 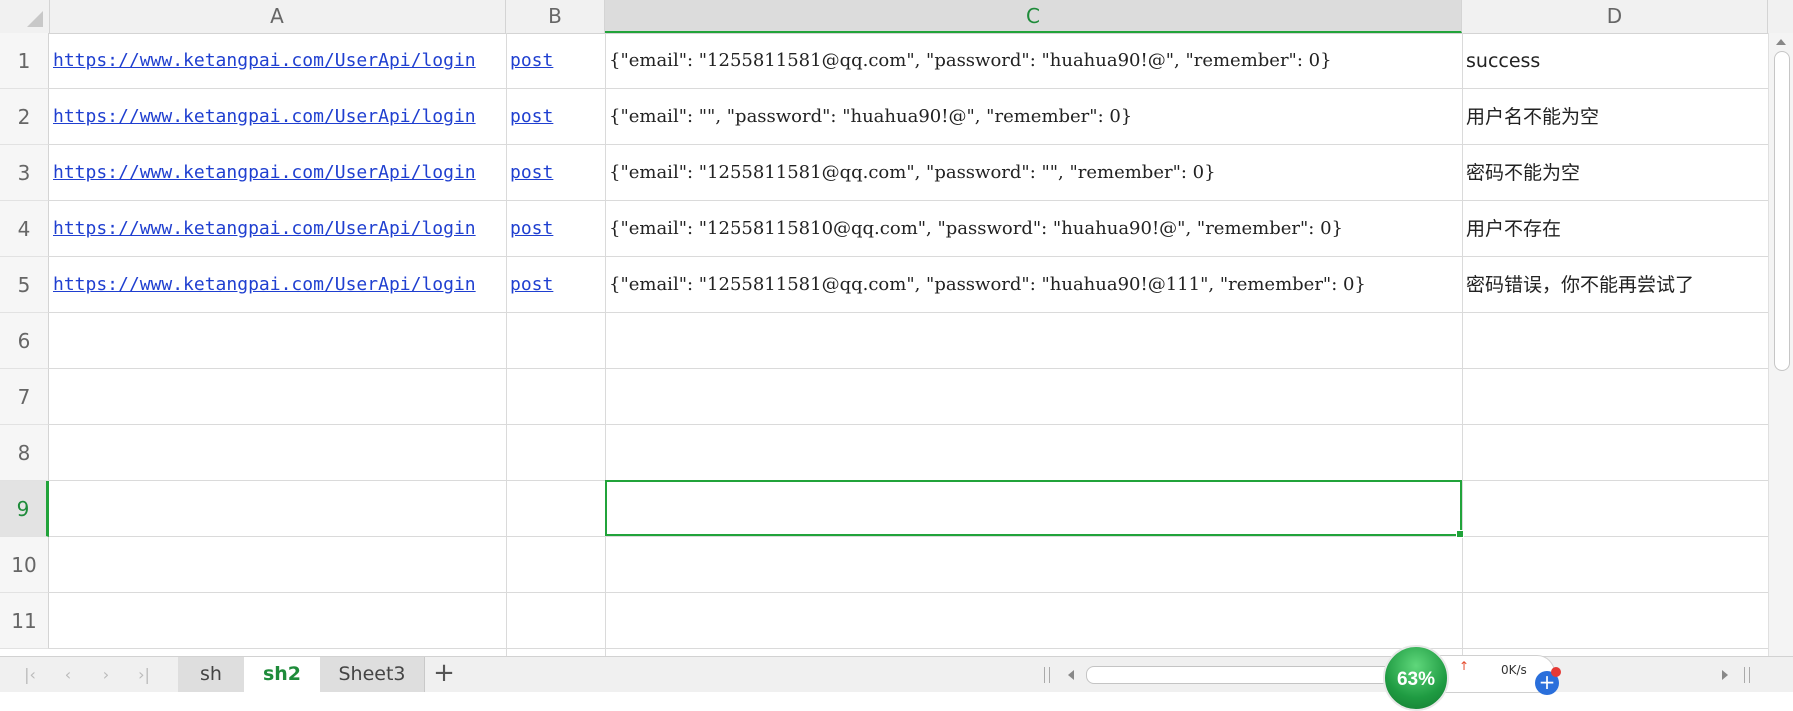 I want to click on row-header-3: 3, so click(x=24, y=173).